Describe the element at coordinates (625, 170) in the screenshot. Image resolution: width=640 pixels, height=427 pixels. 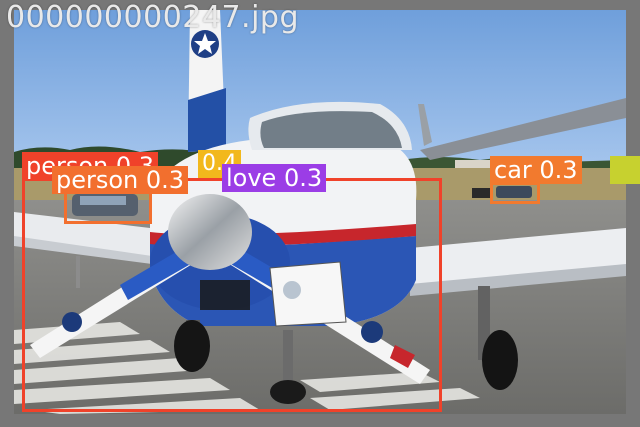
I see `detection-label-lime` at that location.